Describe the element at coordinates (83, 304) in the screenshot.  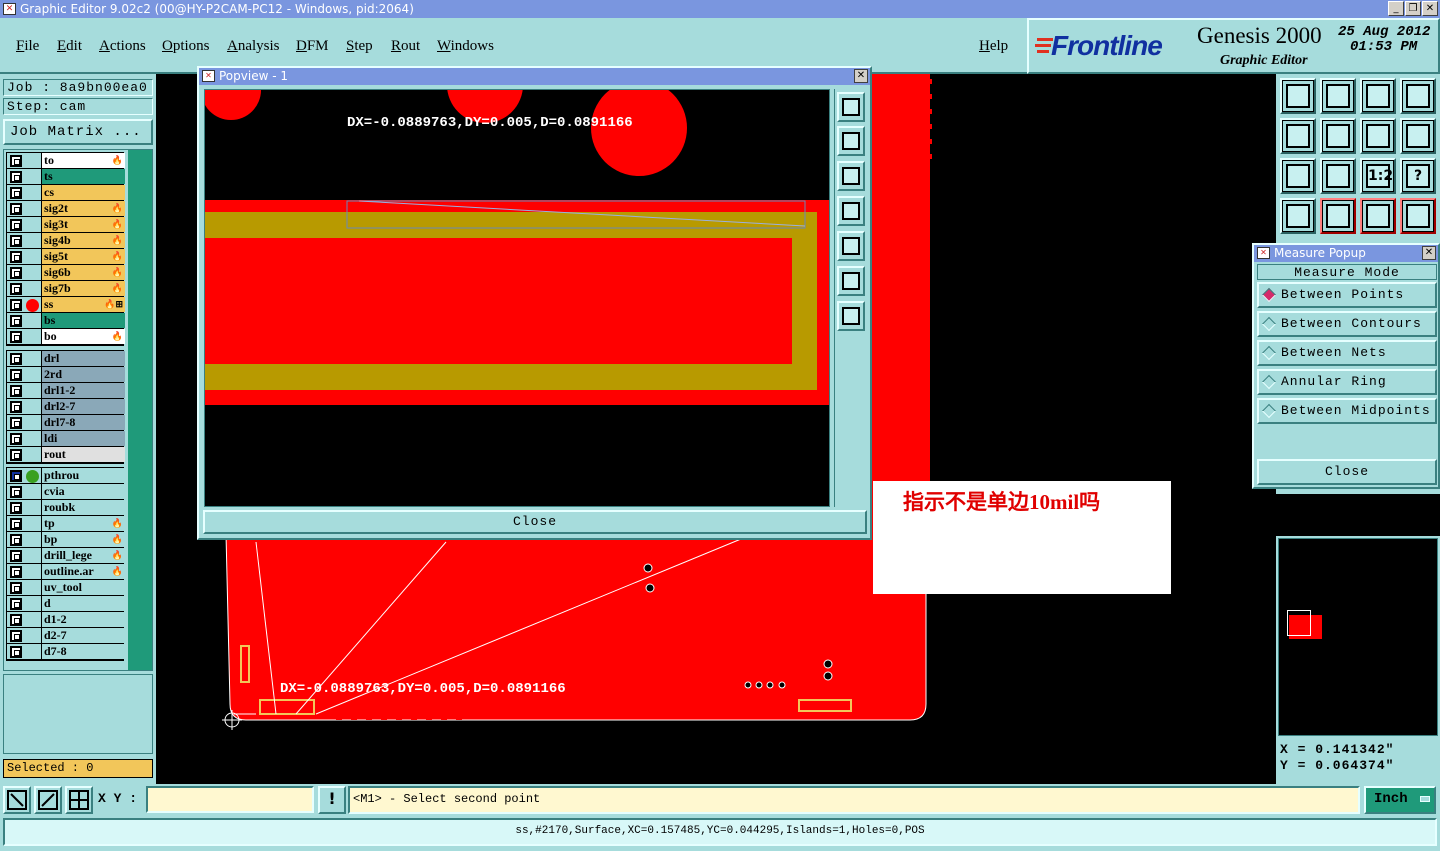
I see `layer-name: ss 🔥⊞` at that location.